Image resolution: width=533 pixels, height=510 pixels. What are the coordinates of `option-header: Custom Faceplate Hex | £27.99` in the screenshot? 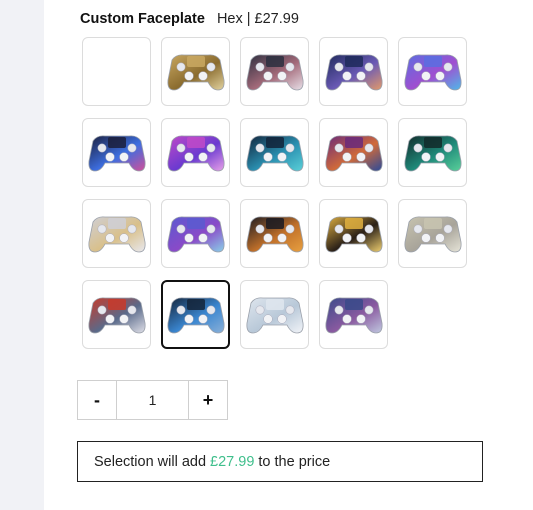 It's located at (189, 19).